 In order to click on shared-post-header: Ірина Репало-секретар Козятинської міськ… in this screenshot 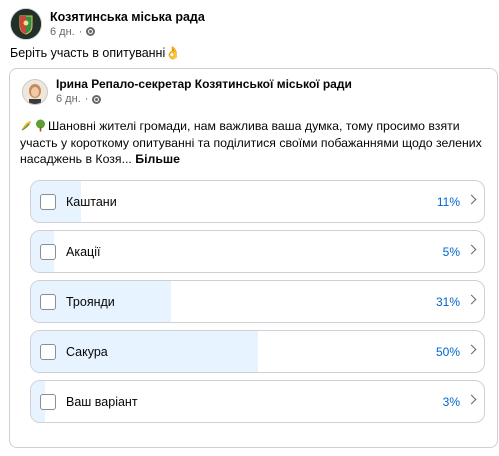, I will do `click(187, 91)`.